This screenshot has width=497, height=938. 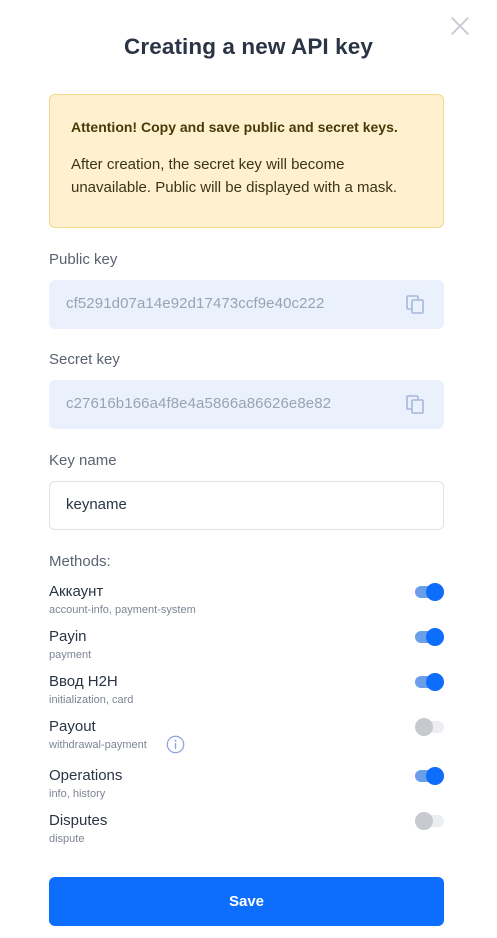 I want to click on method-name: Аккаунт, so click(x=76, y=591).